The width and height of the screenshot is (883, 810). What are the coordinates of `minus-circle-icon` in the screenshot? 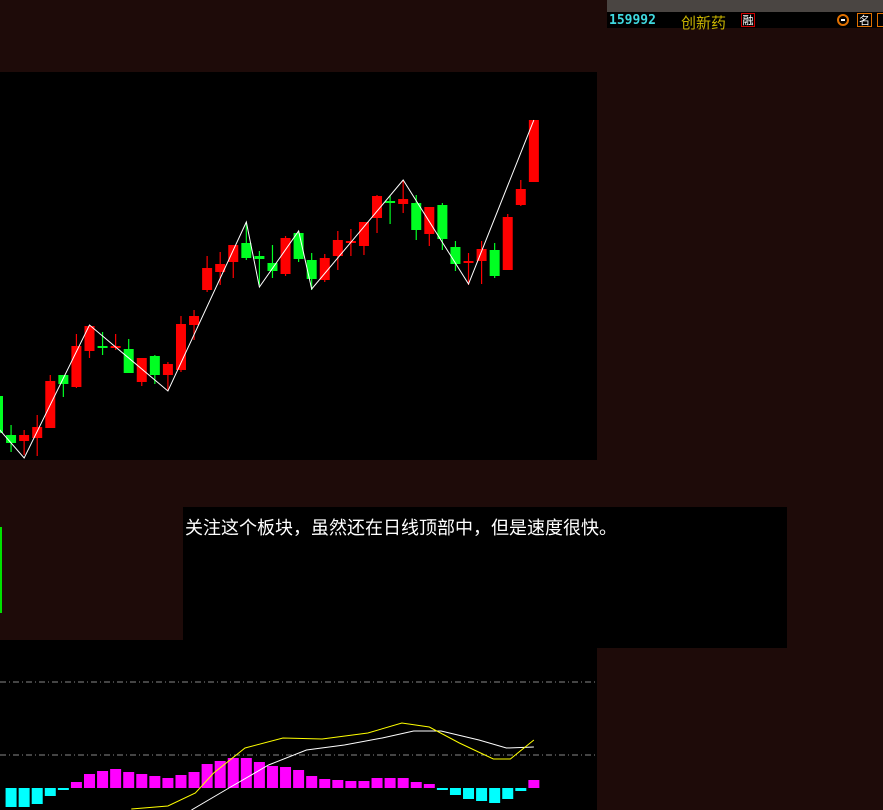 It's located at (843, 20).